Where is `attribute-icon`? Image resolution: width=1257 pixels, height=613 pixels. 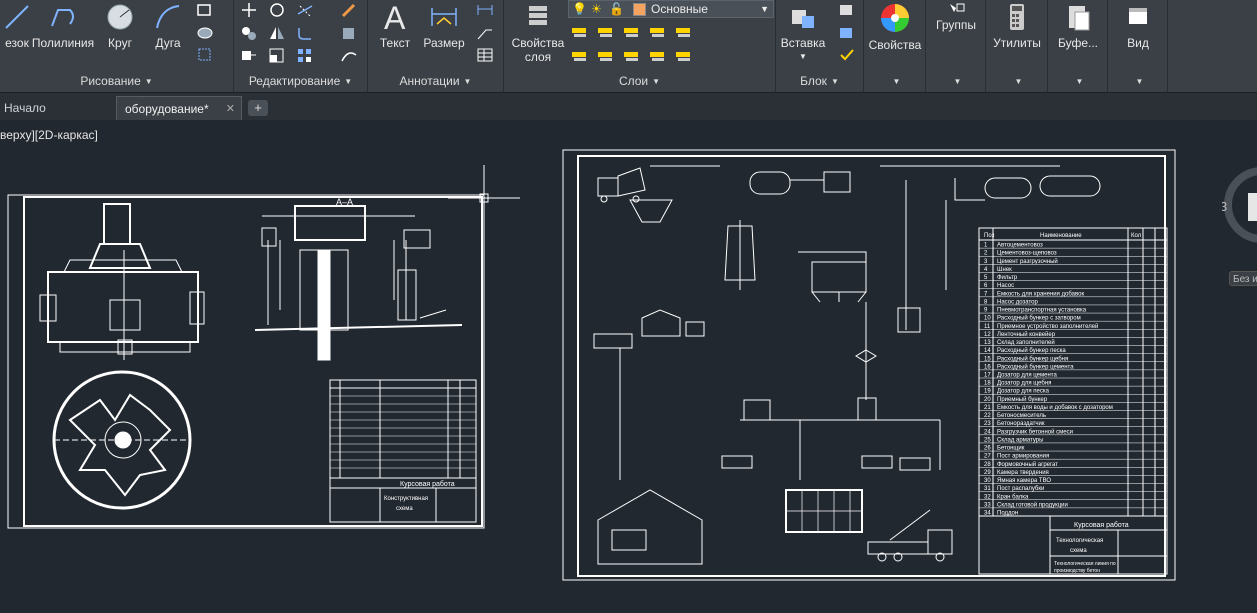
attribute-icon is located at coordinates (847, 55).